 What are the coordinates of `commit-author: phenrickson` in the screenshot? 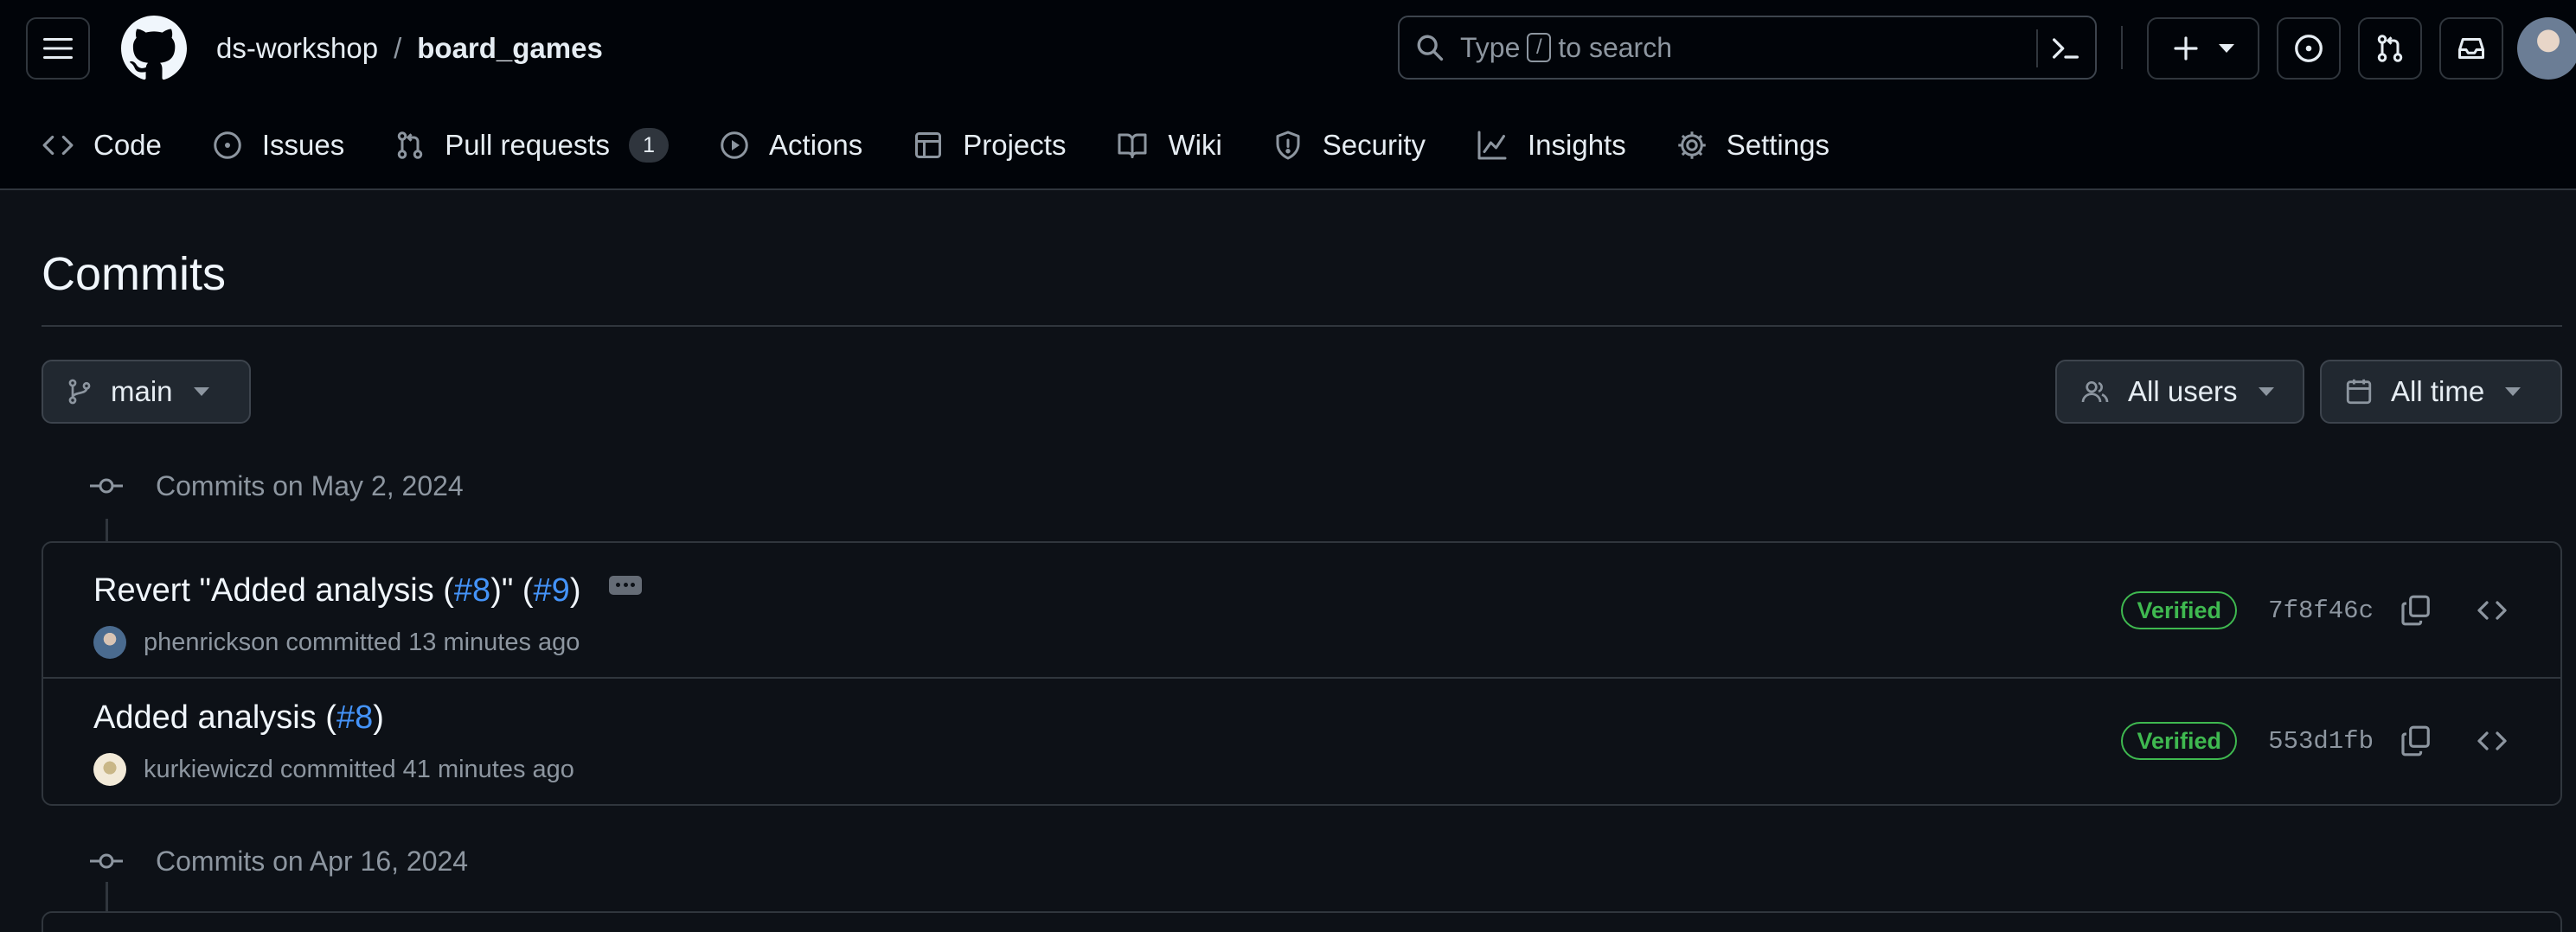 It's located at (211, 643).